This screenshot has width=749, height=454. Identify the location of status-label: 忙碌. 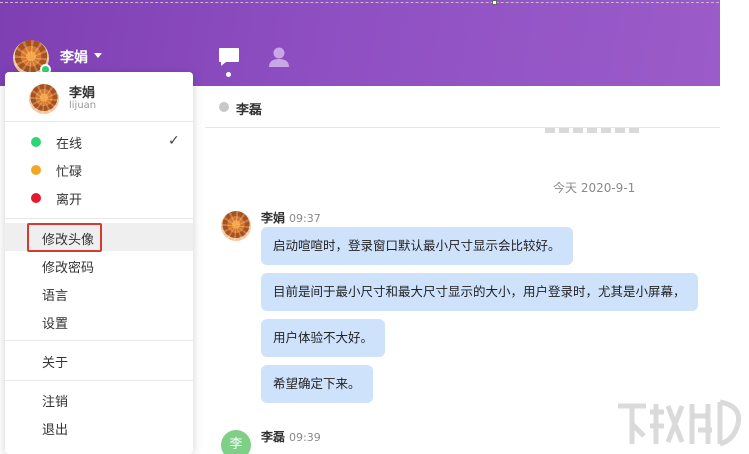
(69, 172).